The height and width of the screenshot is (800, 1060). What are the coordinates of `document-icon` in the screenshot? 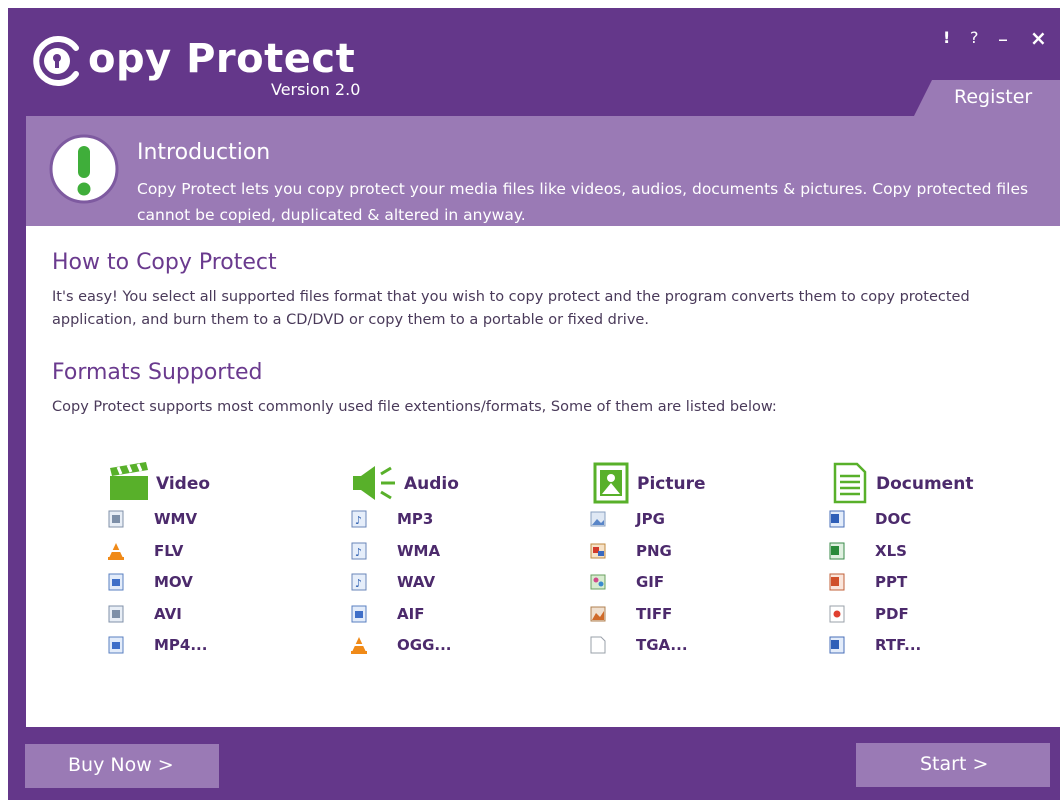 It's located at (850, 483).